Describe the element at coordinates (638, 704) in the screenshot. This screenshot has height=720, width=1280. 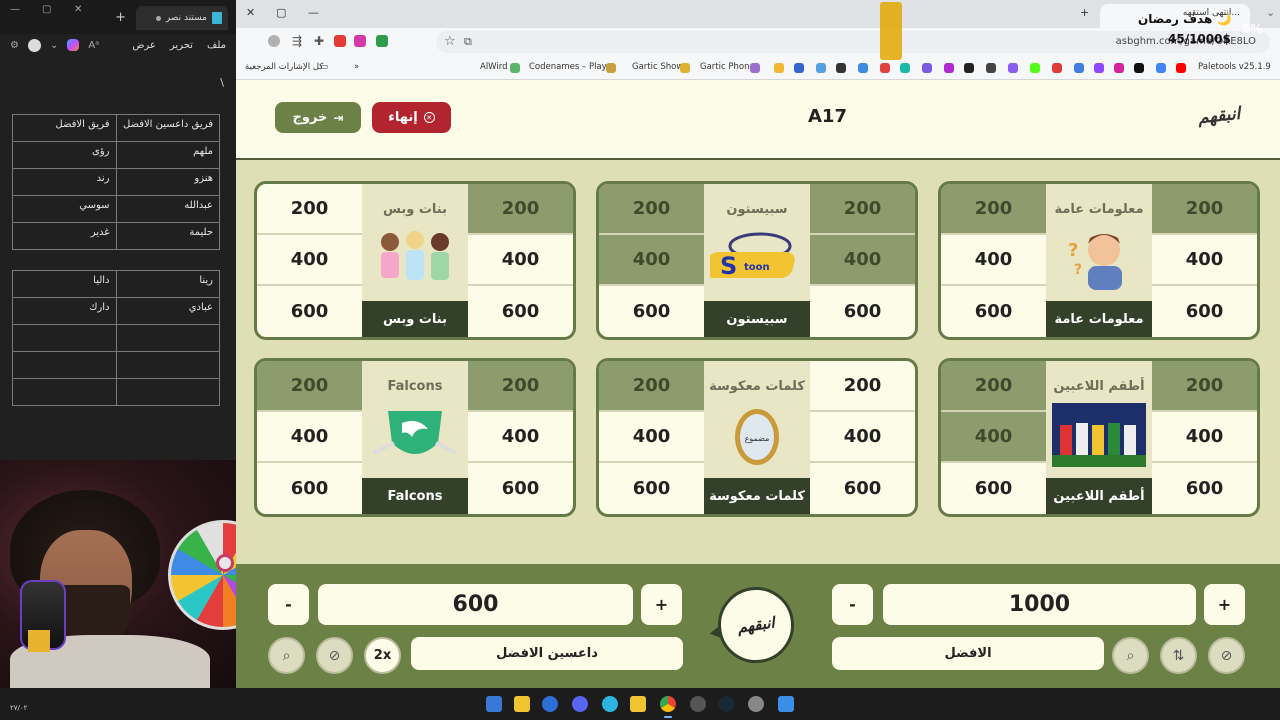
I see `file-explorer-icon` at that location.